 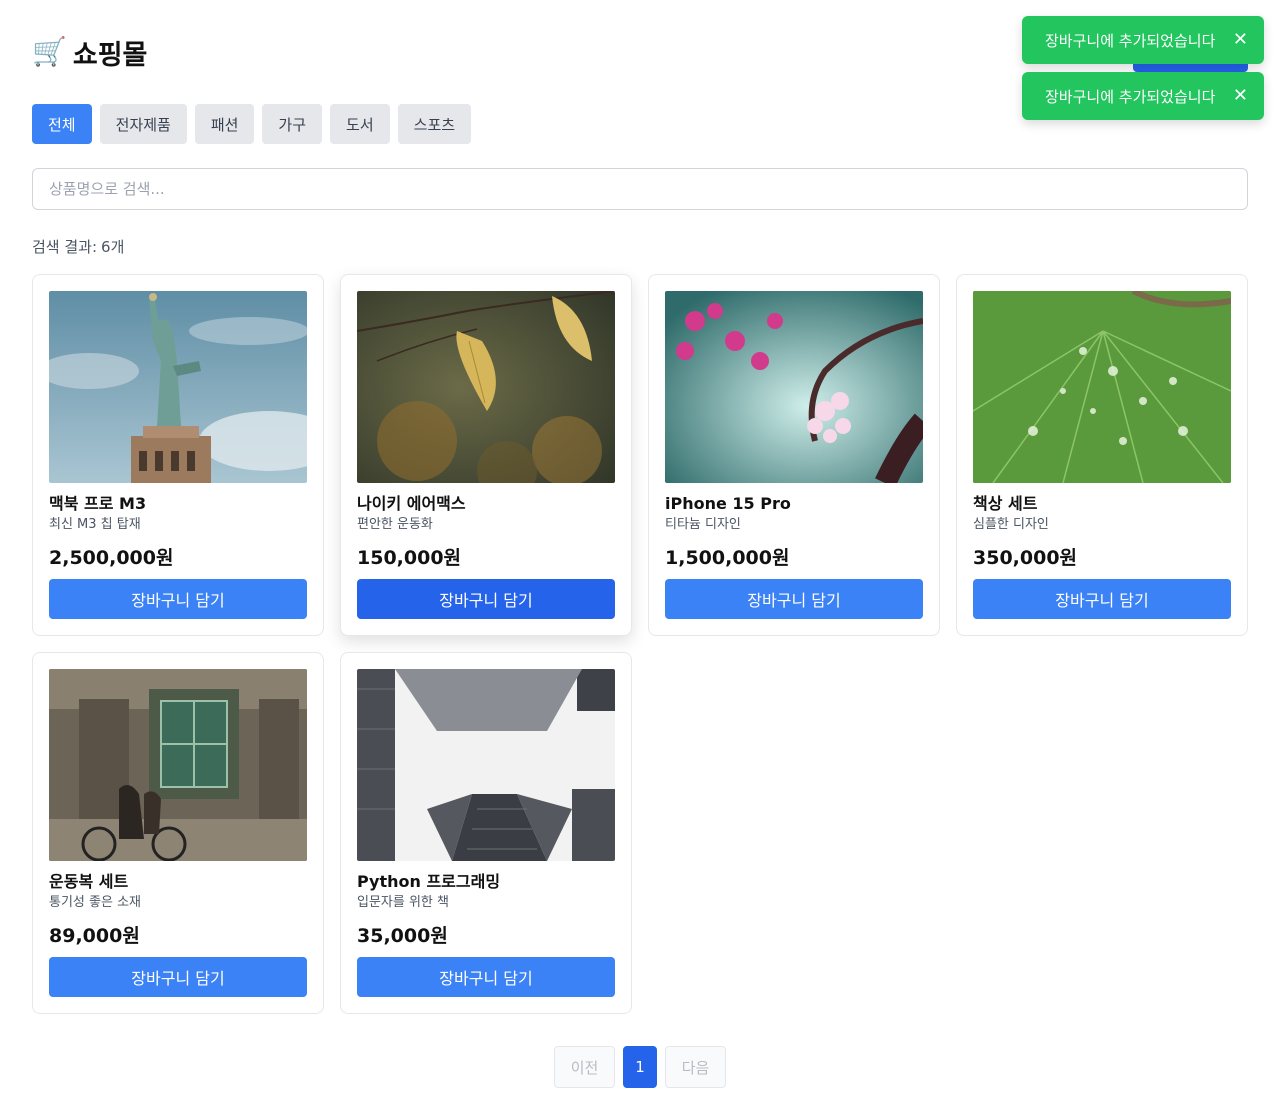 I want to click on product-description: 심플한 디자인, so click(x=1011, y=524).